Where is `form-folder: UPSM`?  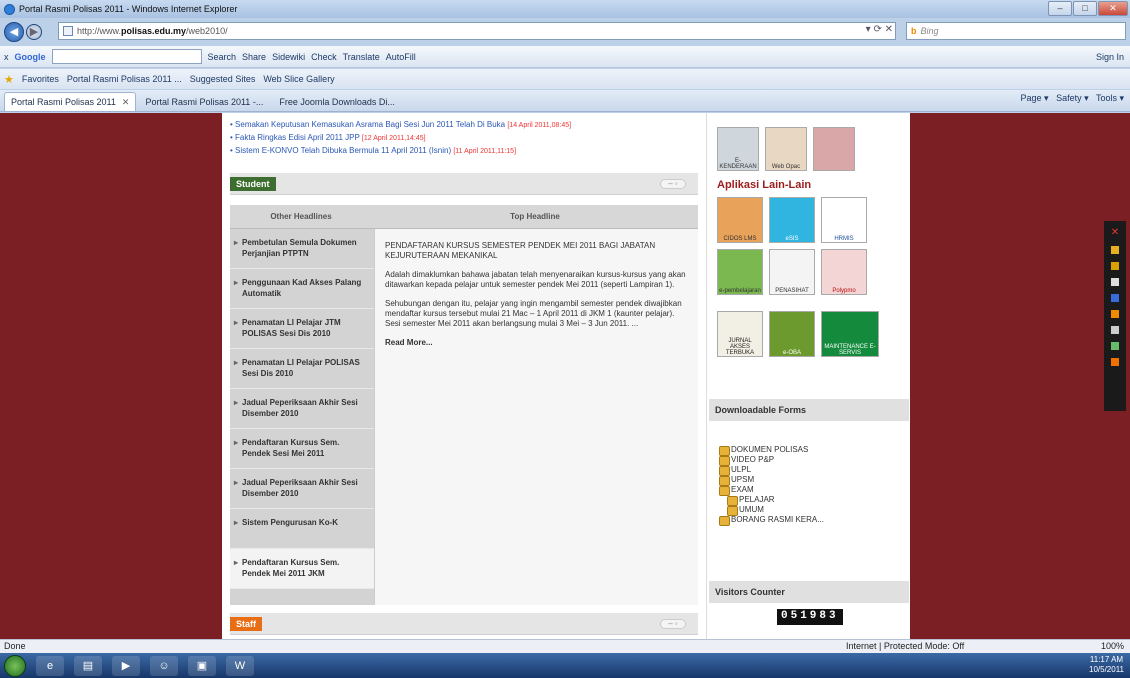 form-folder: UPSM is located at coordinates (771, 480).